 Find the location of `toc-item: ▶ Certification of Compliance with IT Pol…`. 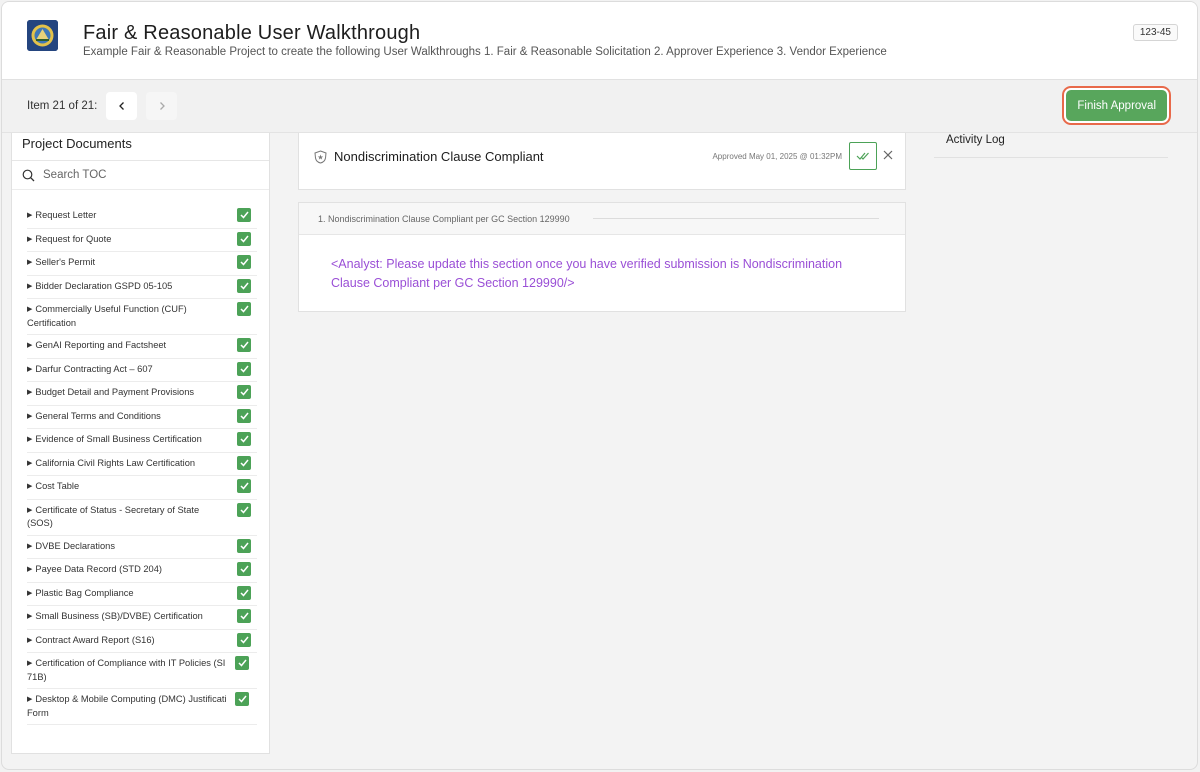

toc-item: ▶ Certification of Compliance with IT Pol… is located at coordinates (142, 671).